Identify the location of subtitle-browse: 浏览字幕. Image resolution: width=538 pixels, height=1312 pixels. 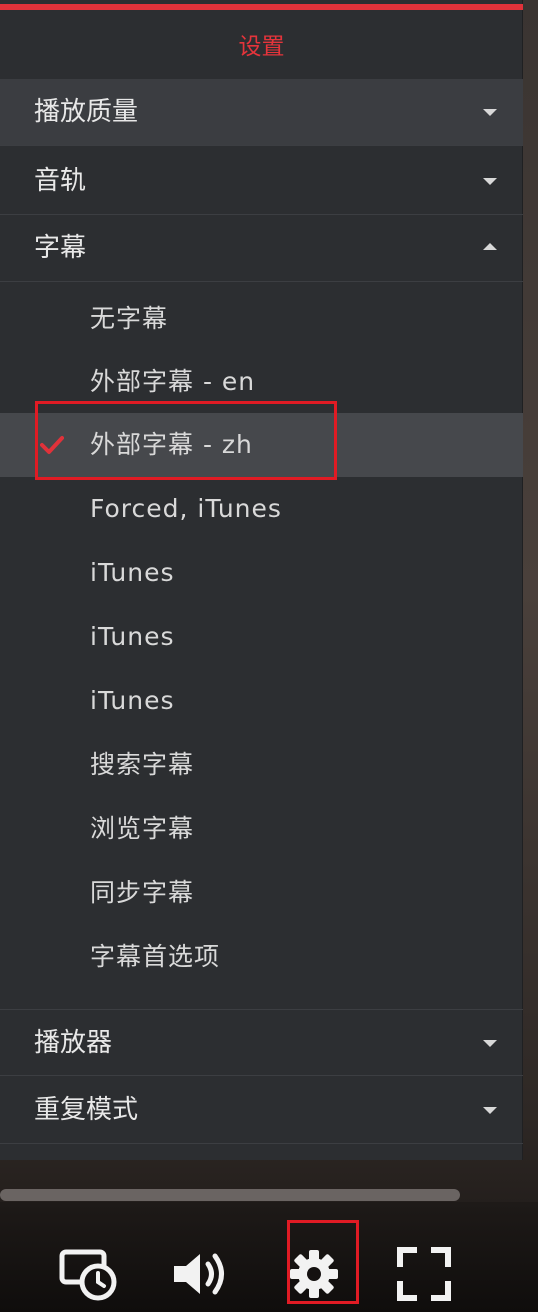
(261, 829).